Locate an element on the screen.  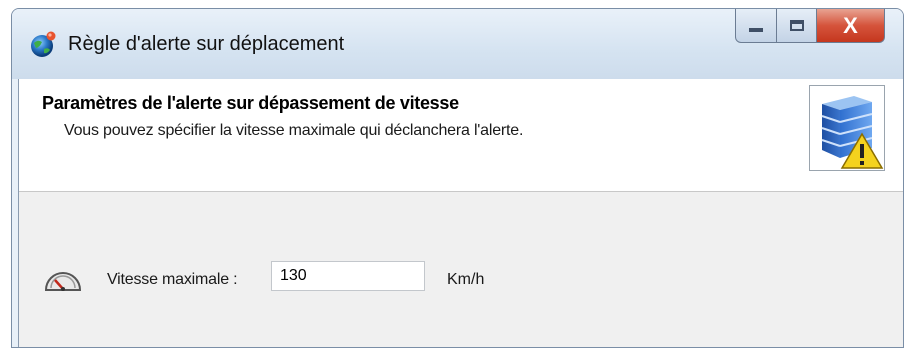
max-speed-input is located at coordinates (348, 276).